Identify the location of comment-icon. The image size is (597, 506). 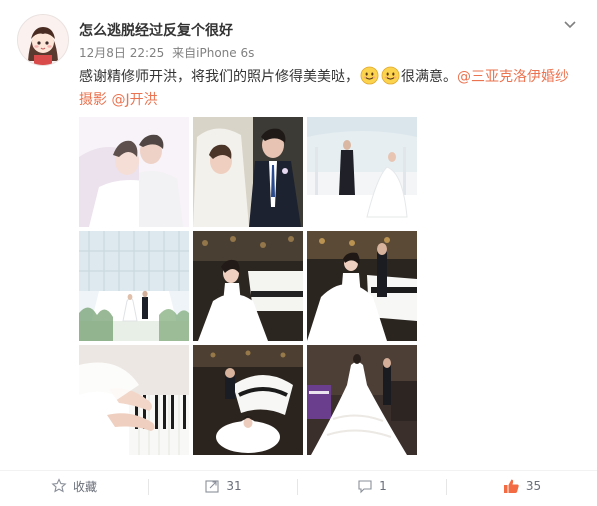
(365, 487).